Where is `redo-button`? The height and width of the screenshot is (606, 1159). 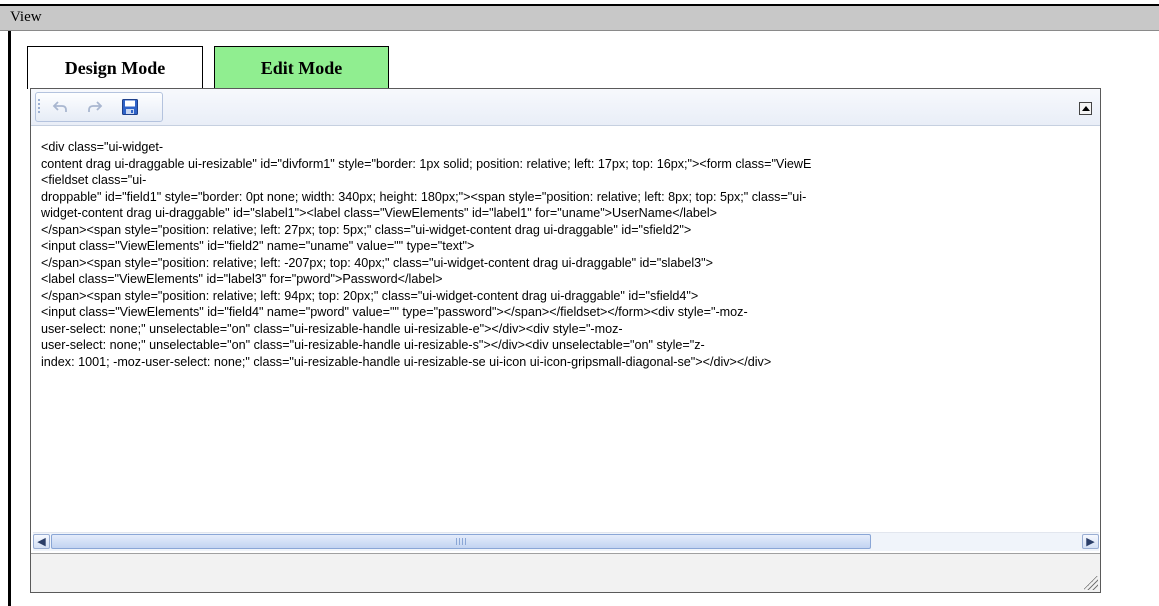
redo-button is located at coordinates (95, 107).